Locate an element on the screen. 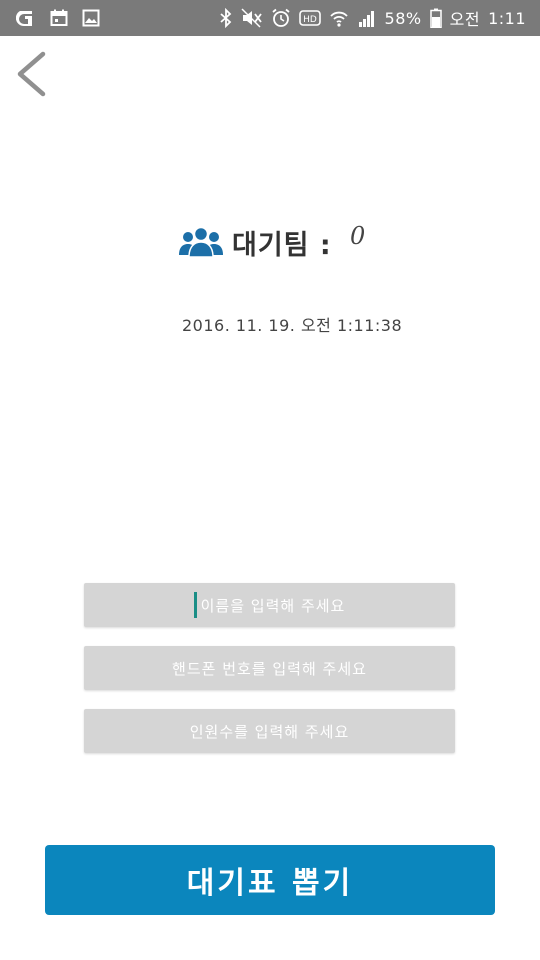 This screenshot has height=960, width=540. calendar-icon is located at coordinates (59, 18).